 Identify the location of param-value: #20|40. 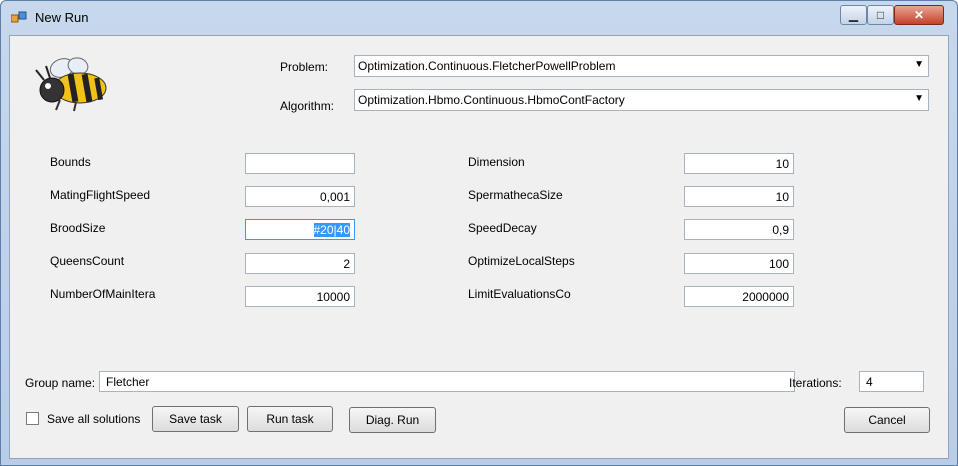
(331, 230).